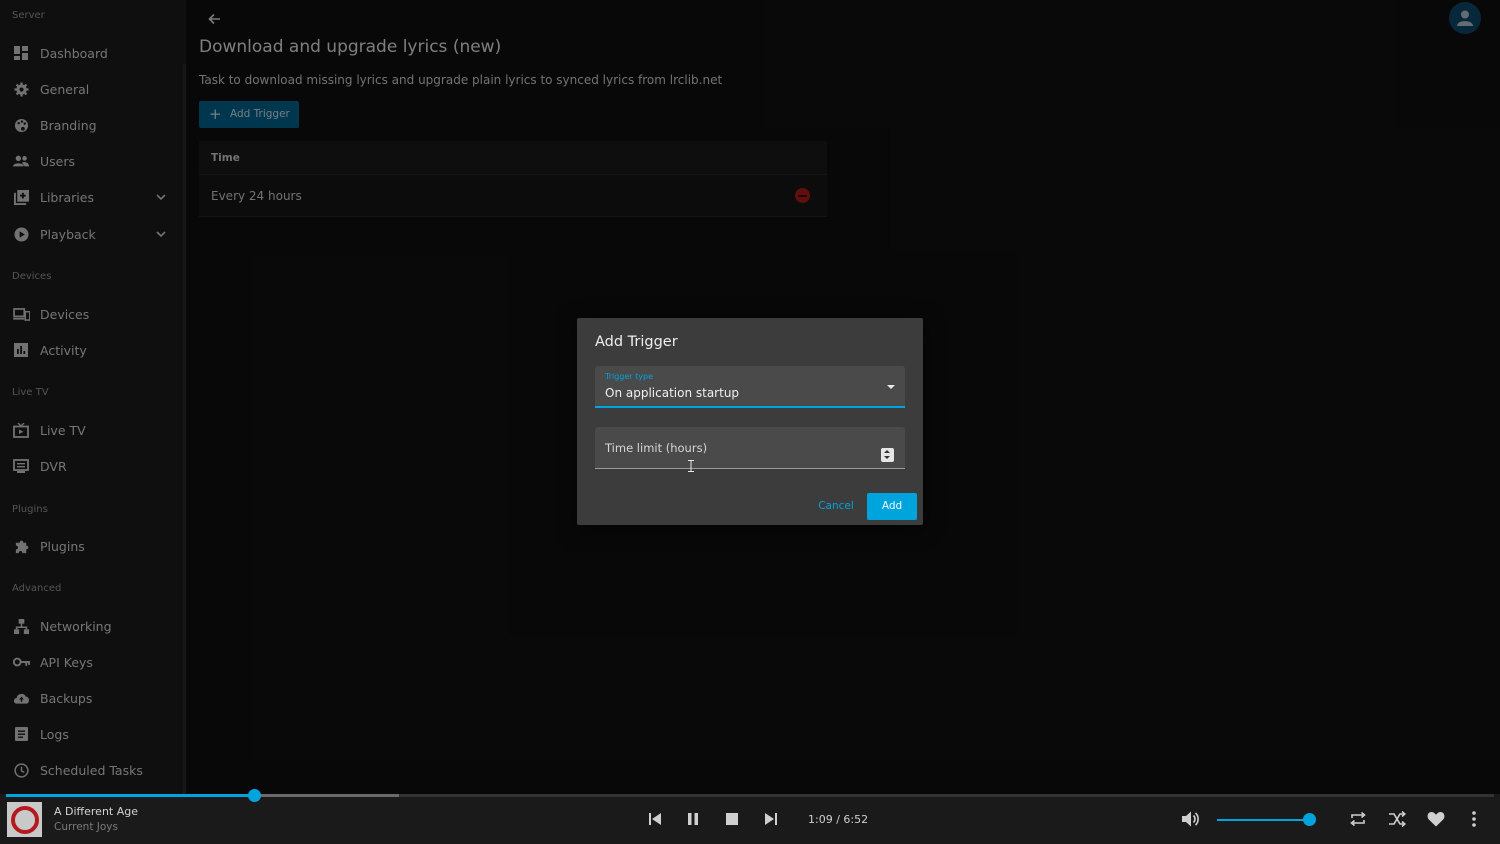 The height and width of the screenshot is (844, 1500). Describe the element at coordinates (24, 819) in the screenshot. I see `album-art` at that location.